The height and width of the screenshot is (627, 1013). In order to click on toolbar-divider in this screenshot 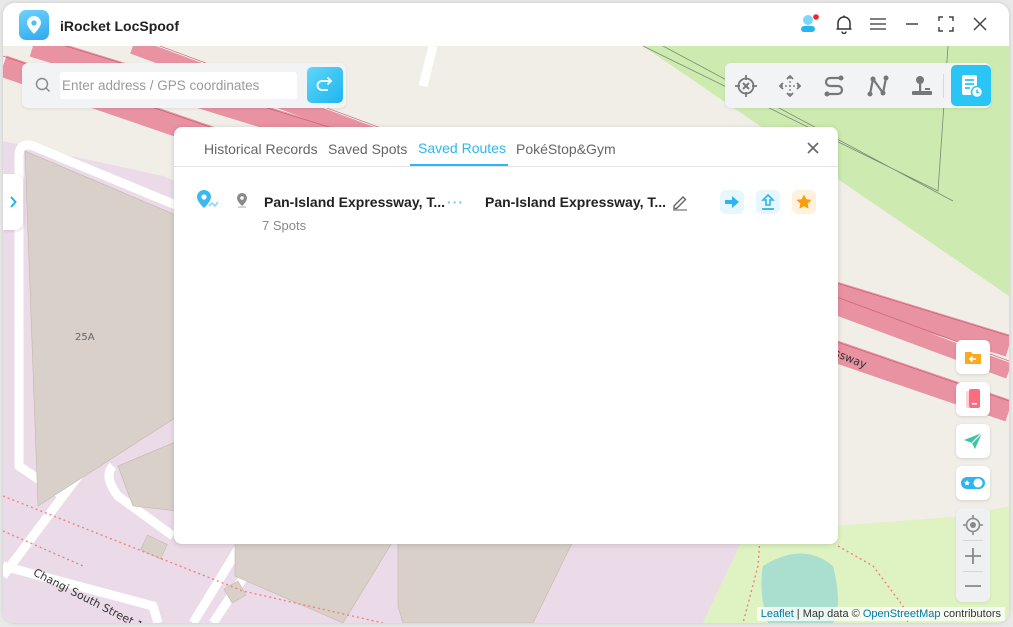, I will do `click(943, 86)`.